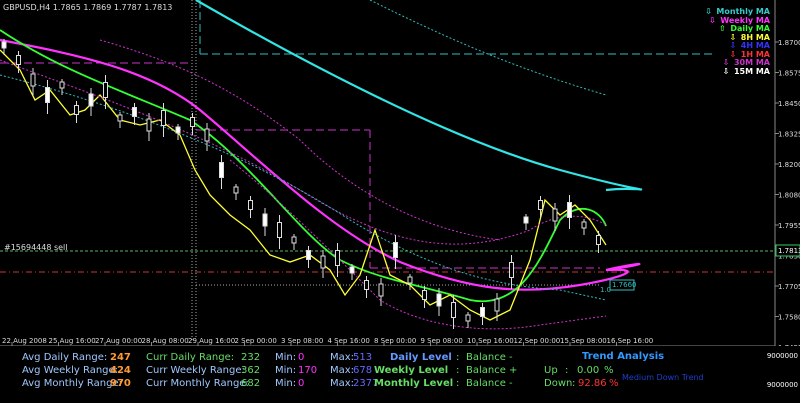 This screenshot has height=403, width=800. I want to click on avg-monthly-value: 970, so click(120, 383).